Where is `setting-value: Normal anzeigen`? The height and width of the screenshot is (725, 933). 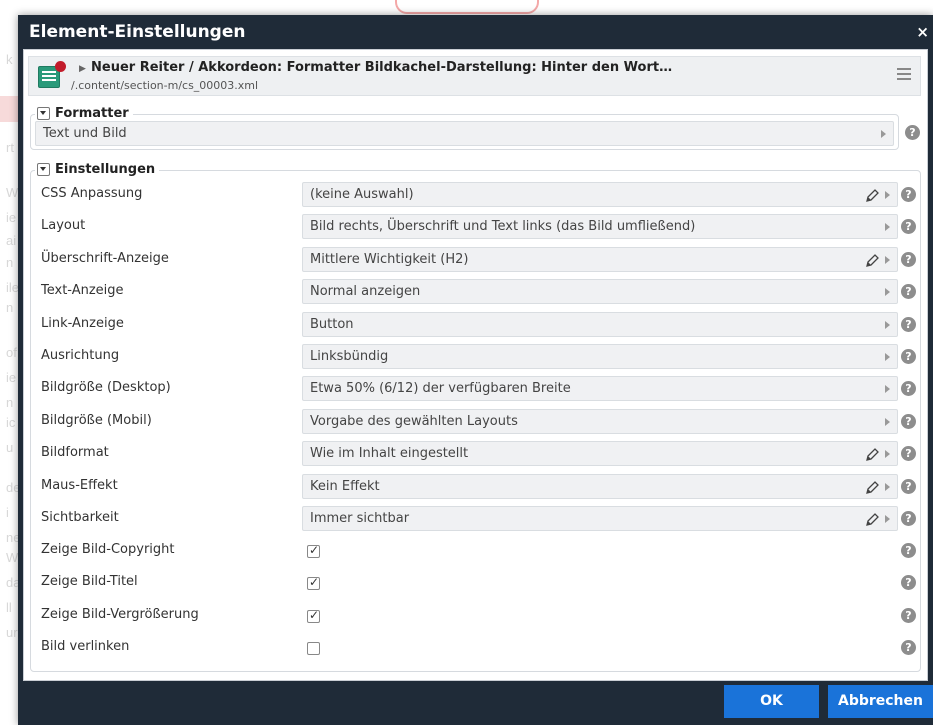
setting-value: Normal anzeigen is located at coordinates (365, 291).